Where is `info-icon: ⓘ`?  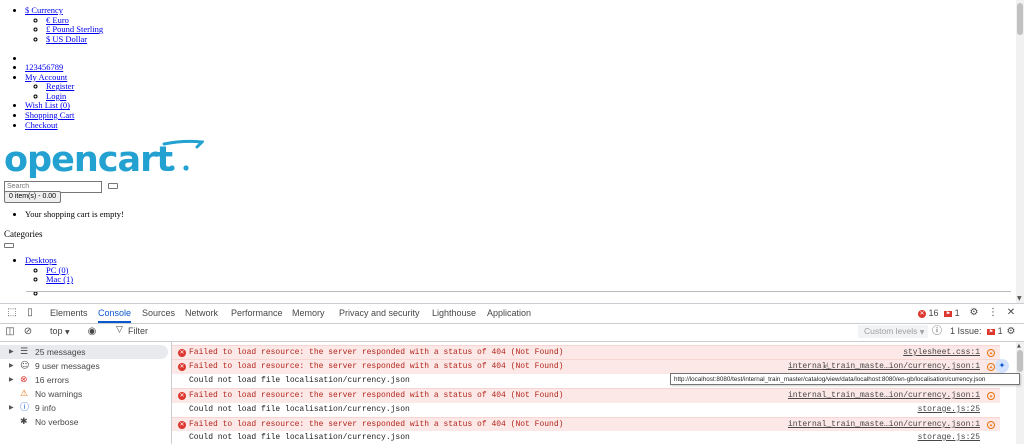 info-icon: ⓘ is located at coordinates (25, 408).